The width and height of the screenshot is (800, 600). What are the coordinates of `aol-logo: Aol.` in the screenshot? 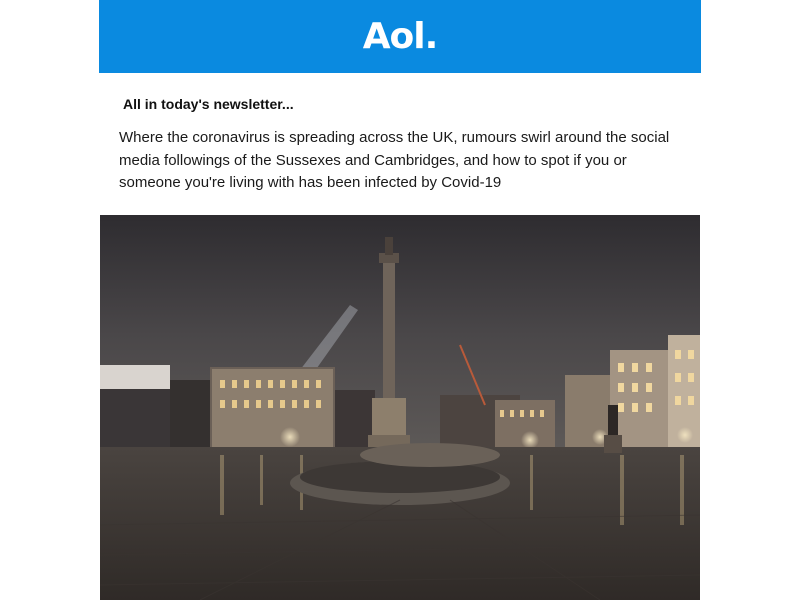 It's located at (401, 36).